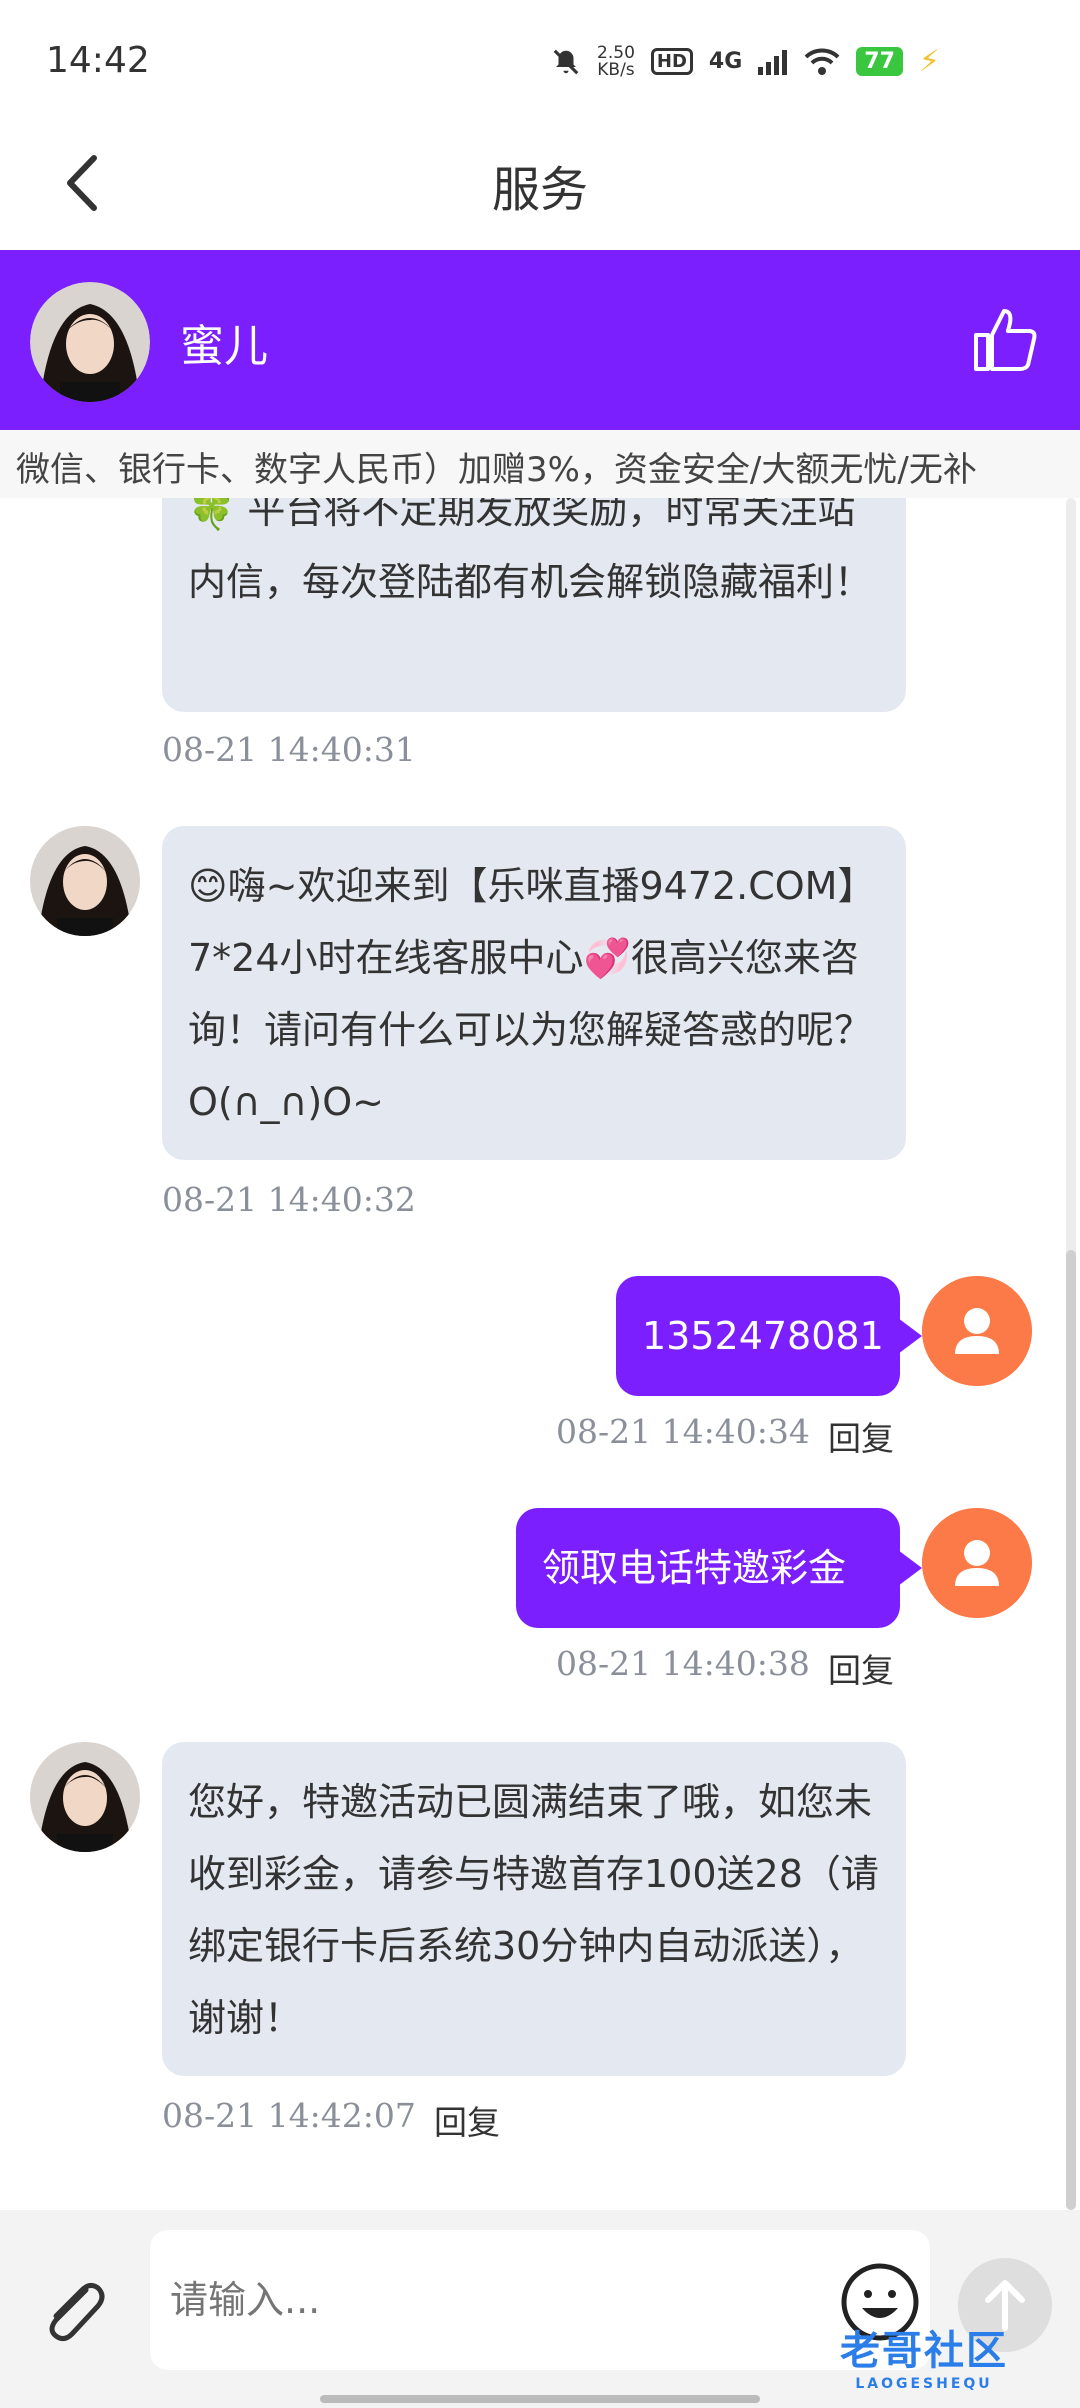 The width and height of the screenshot is (1080, 2408). I want to click on agent-message-bubble: 🍀 平台将不定期发放奖励，时常关注站内信，每次登陆都有机会解锁隐藏福利！, so click(534, 605).